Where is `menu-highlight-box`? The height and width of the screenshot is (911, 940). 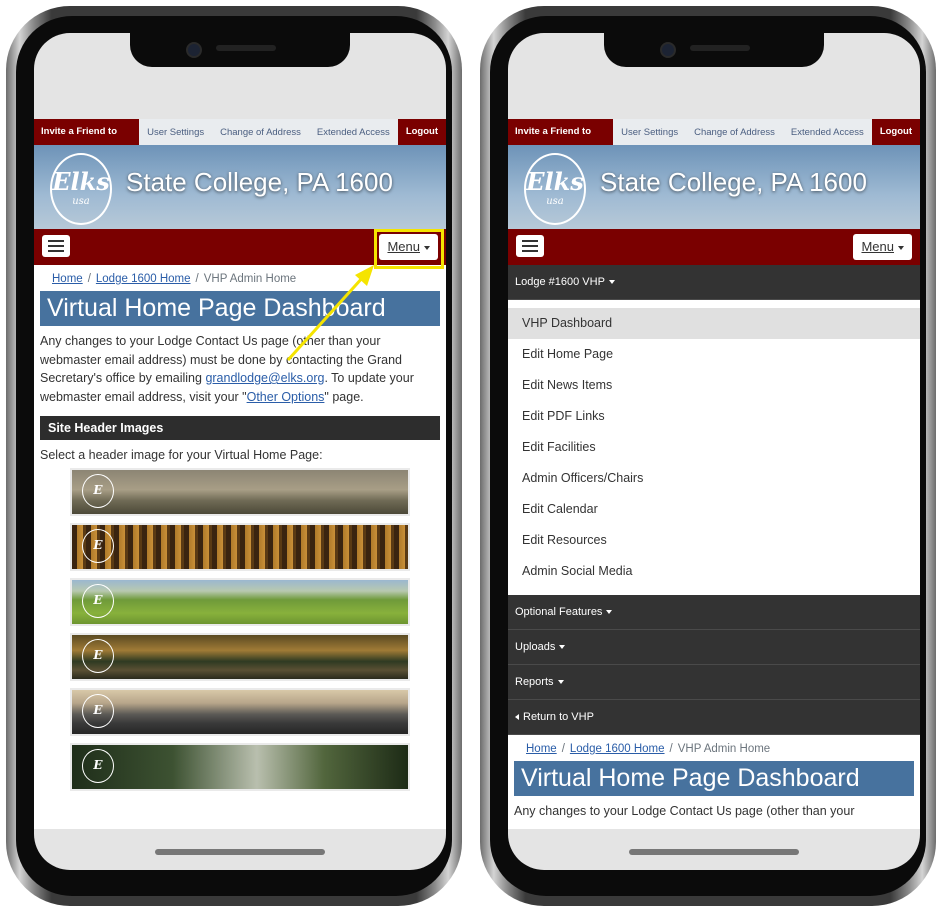 menu-highlight-box is located at coordinates (409, 249).